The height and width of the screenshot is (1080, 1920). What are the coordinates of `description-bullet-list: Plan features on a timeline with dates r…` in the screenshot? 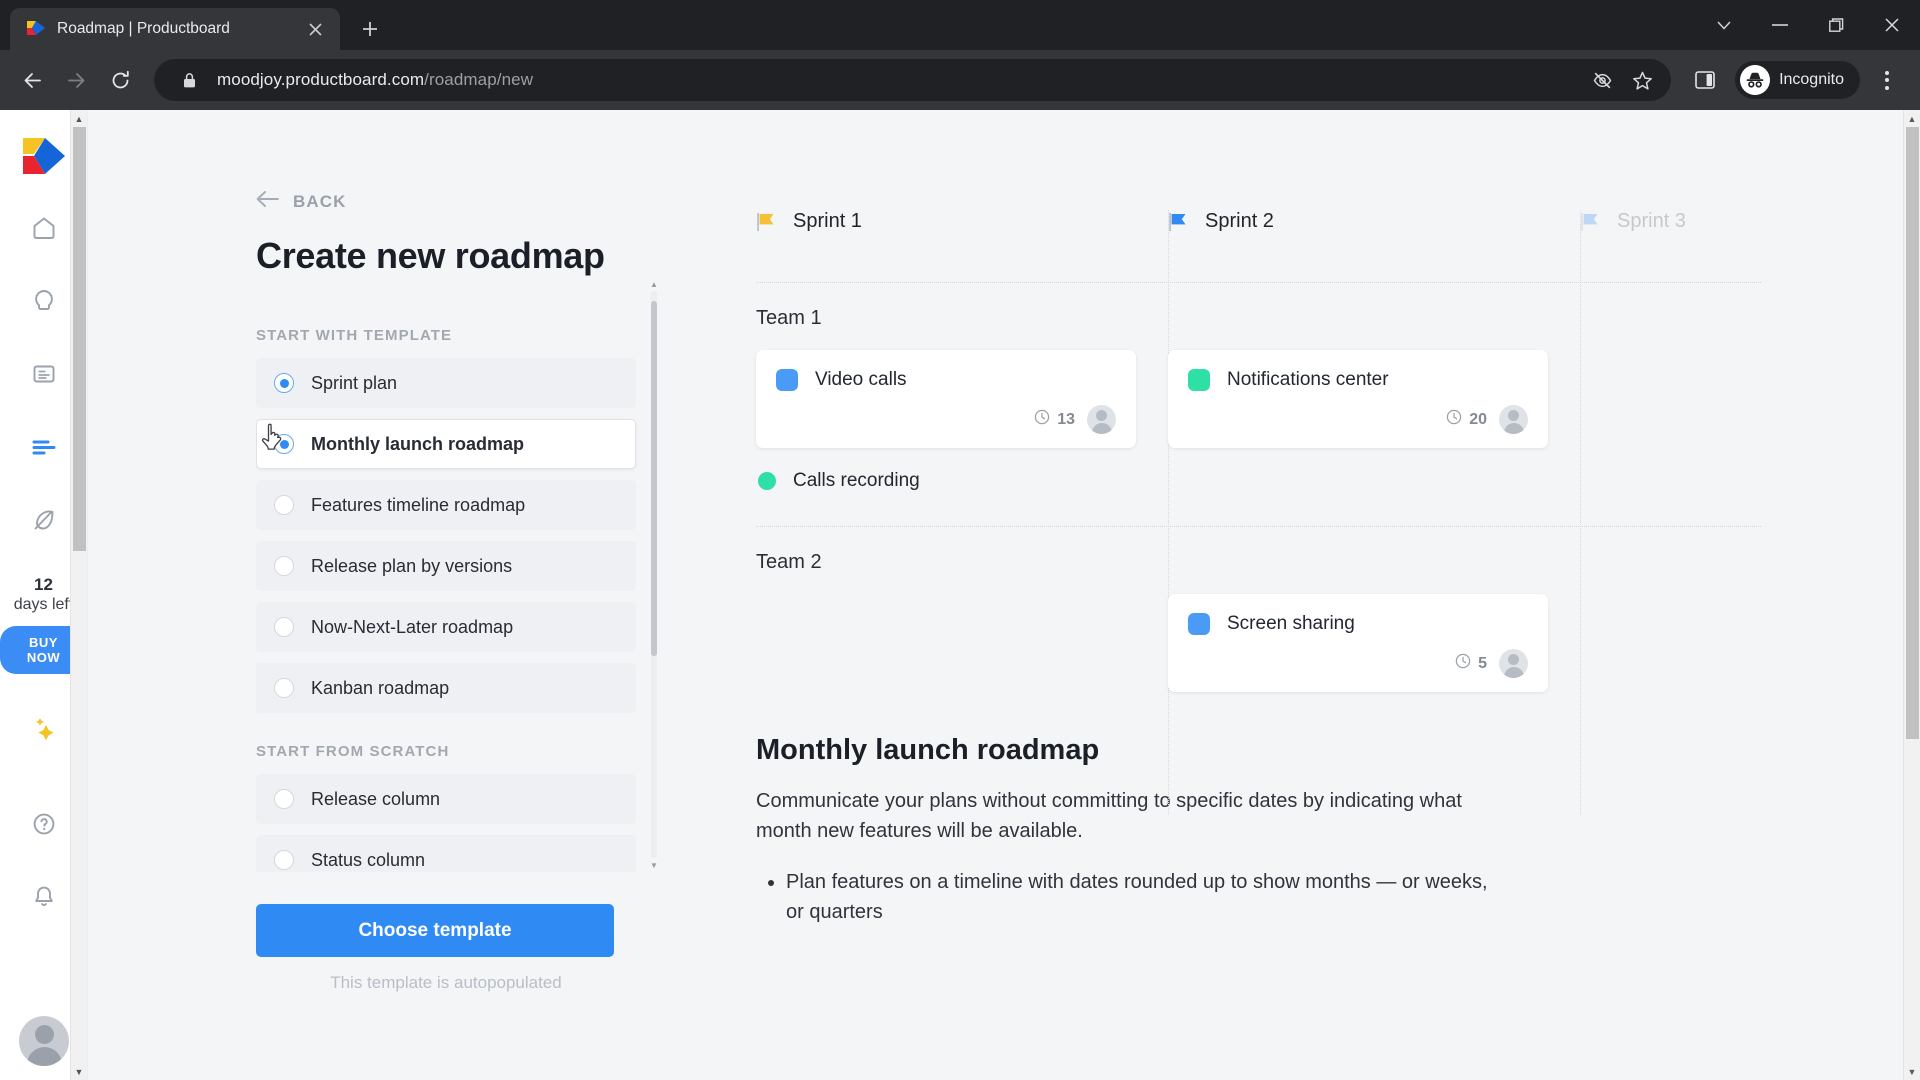 It's located at (1122, 897).